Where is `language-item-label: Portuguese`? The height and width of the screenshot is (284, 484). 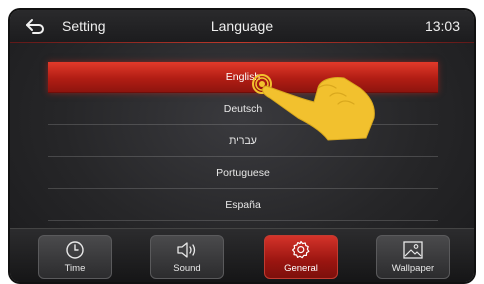
language-item-label: Portuguese is located at coordinates (243, 173).